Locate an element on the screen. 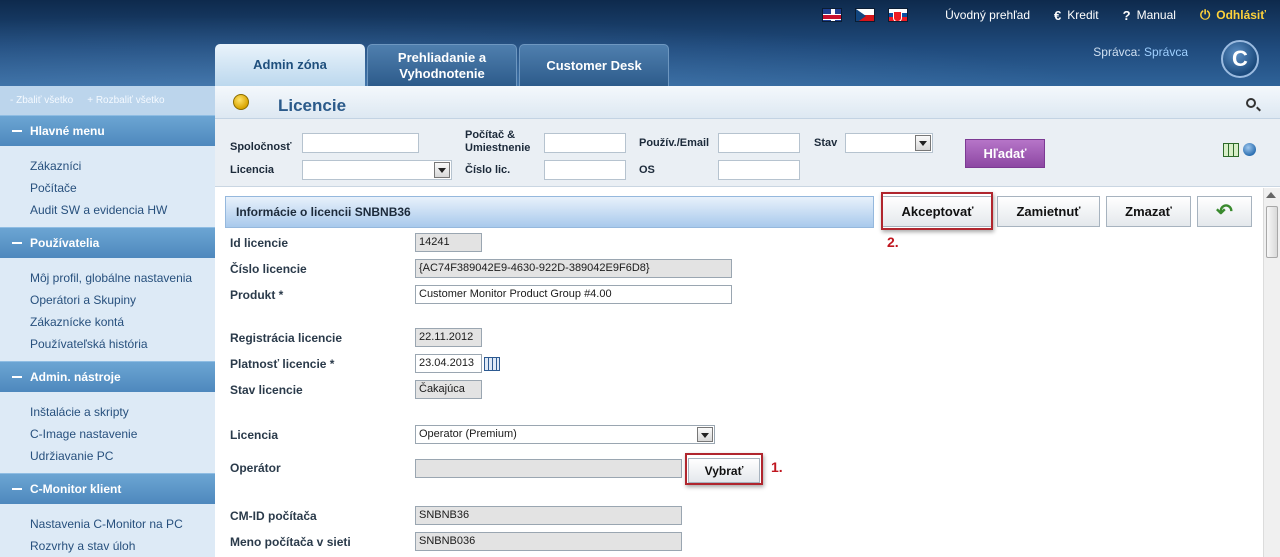 The image size is (1280, 557). filter-user-email-input is located at coordinates (759, 143).